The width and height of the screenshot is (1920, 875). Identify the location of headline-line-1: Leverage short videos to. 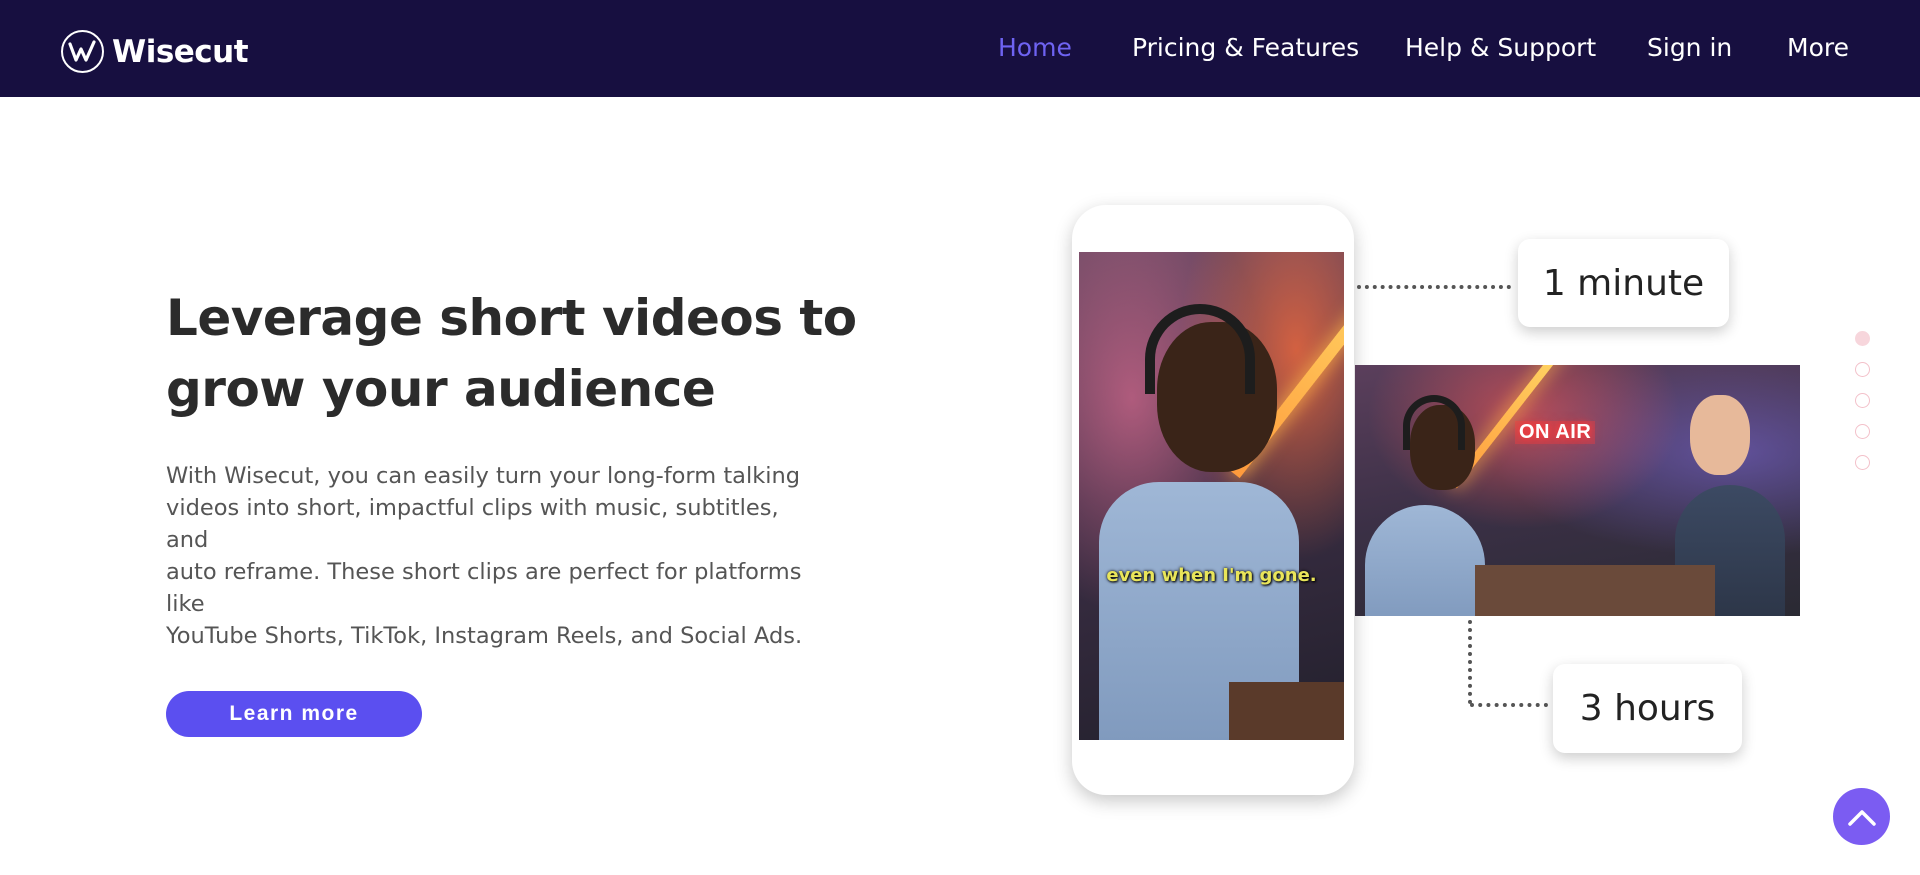
(511, 318).